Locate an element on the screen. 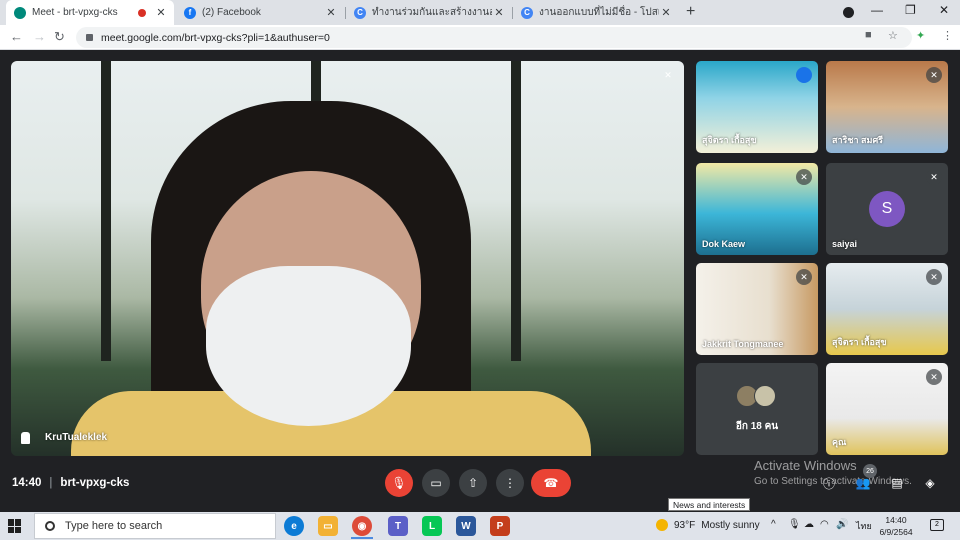 The width and height of the screenshot is (960, 540). participant-name: สุจิตรา เกื้อสุข is located at coordinates (729, 140).